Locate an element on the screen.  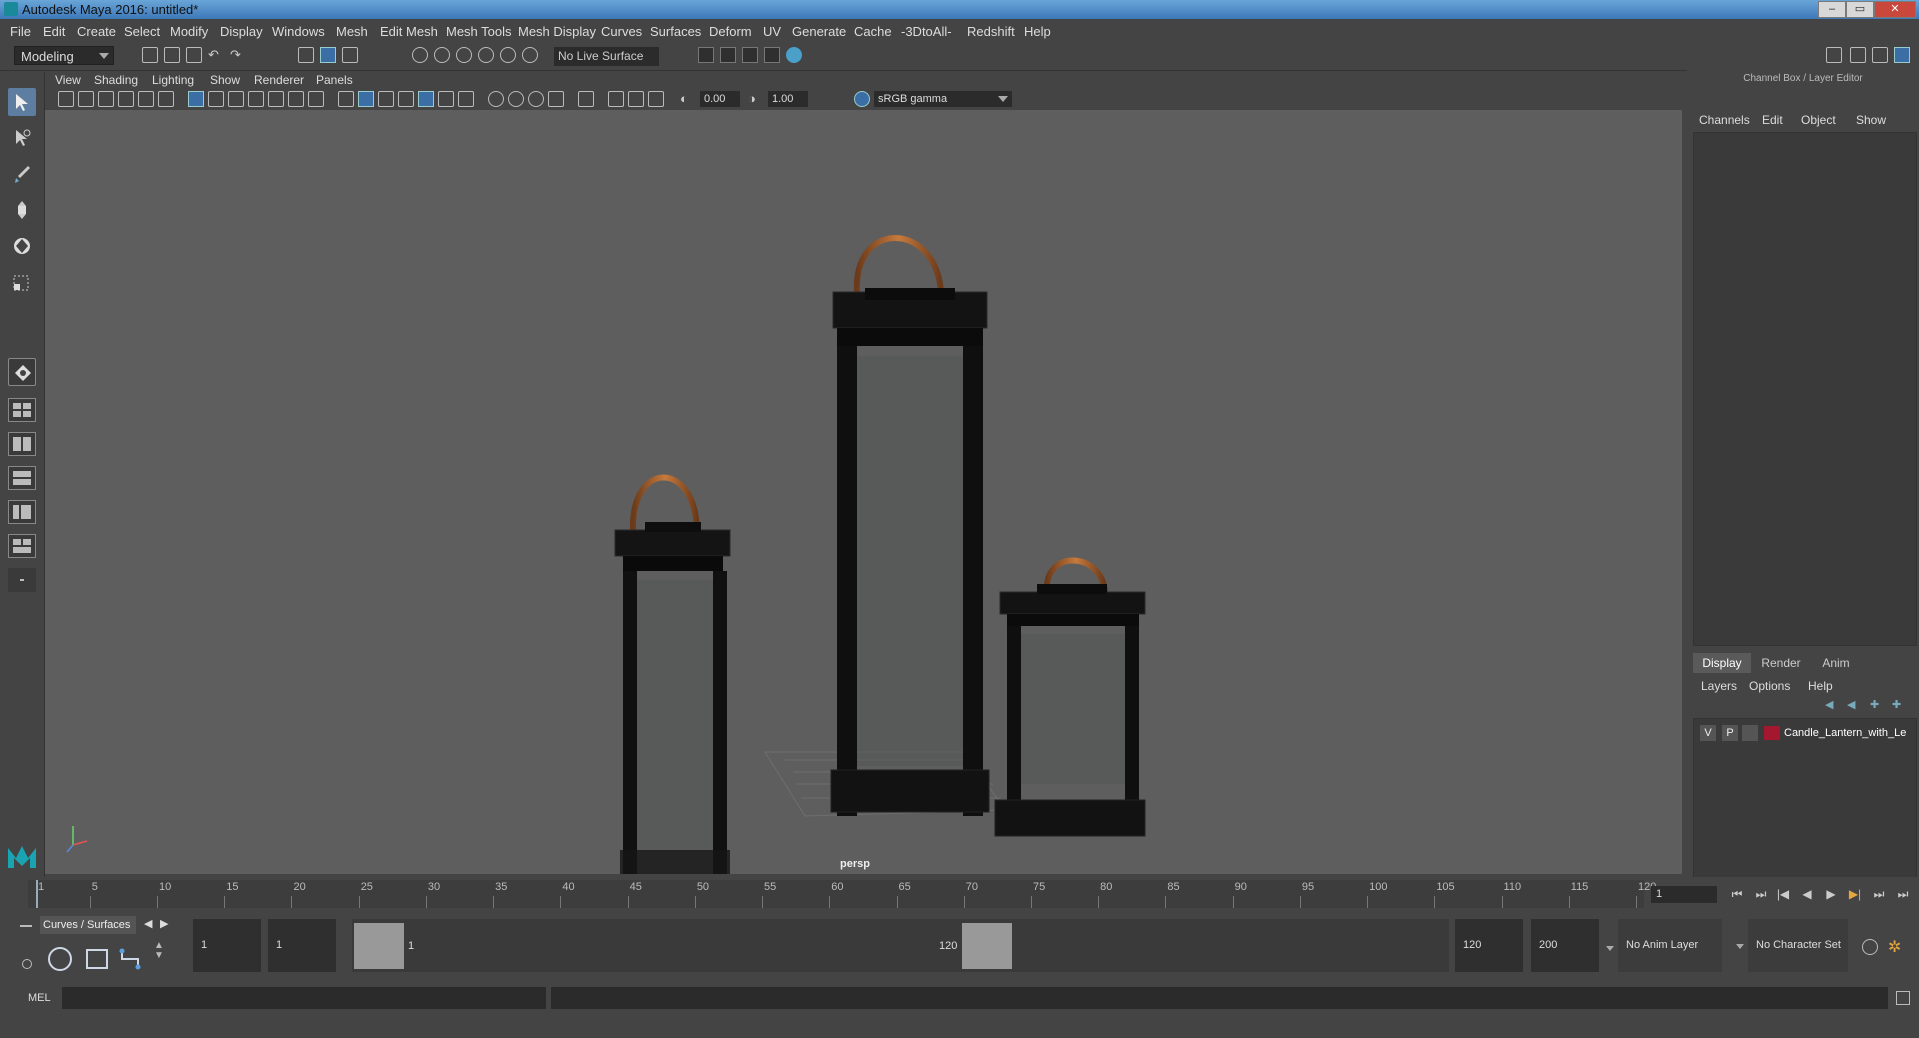
step-back-key-icon: ⏭ is located at coordinates (1761, 894).